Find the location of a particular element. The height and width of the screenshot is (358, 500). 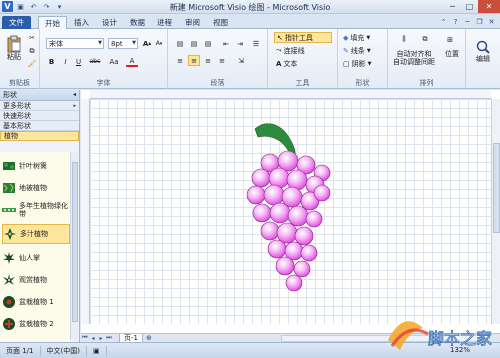

shadow-button: ▢ 阴影 ▼ is located at coordinates (363, 63).